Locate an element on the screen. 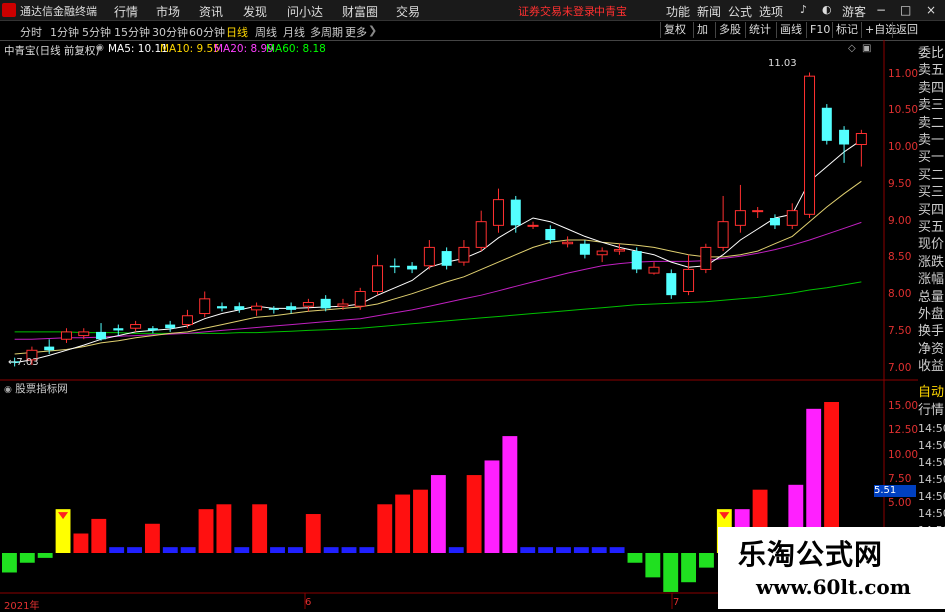 This screenshot has height=612, width=945. side-item: 涨跌 is located at coordinates (931, 262).